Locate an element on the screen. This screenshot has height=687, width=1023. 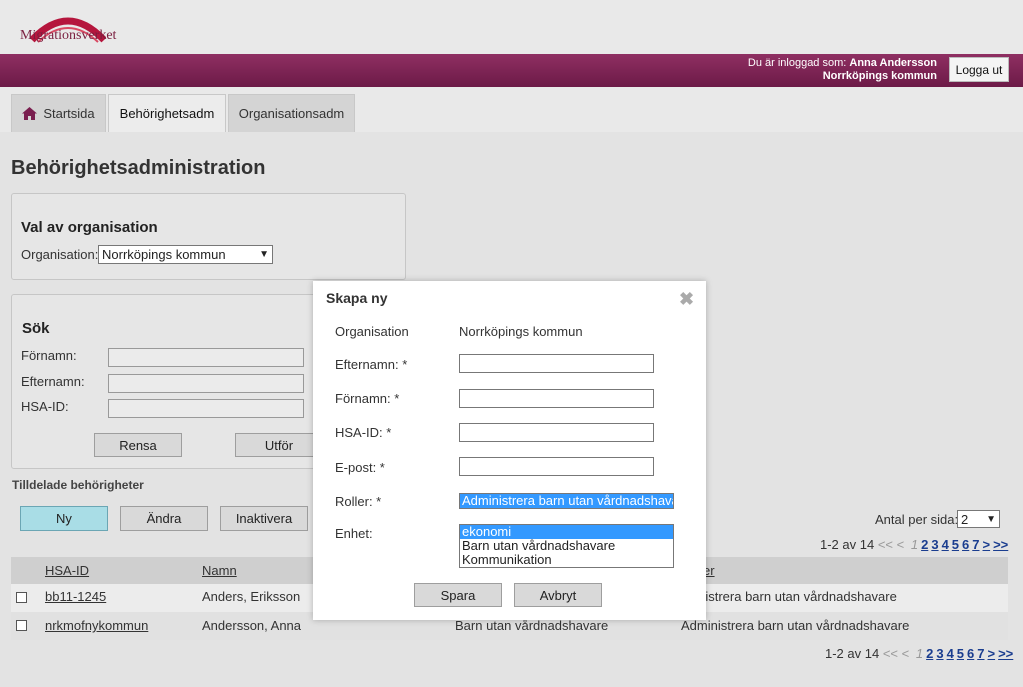
org-select-value: Norrköpings kommun is located at coordinates (164, 254).